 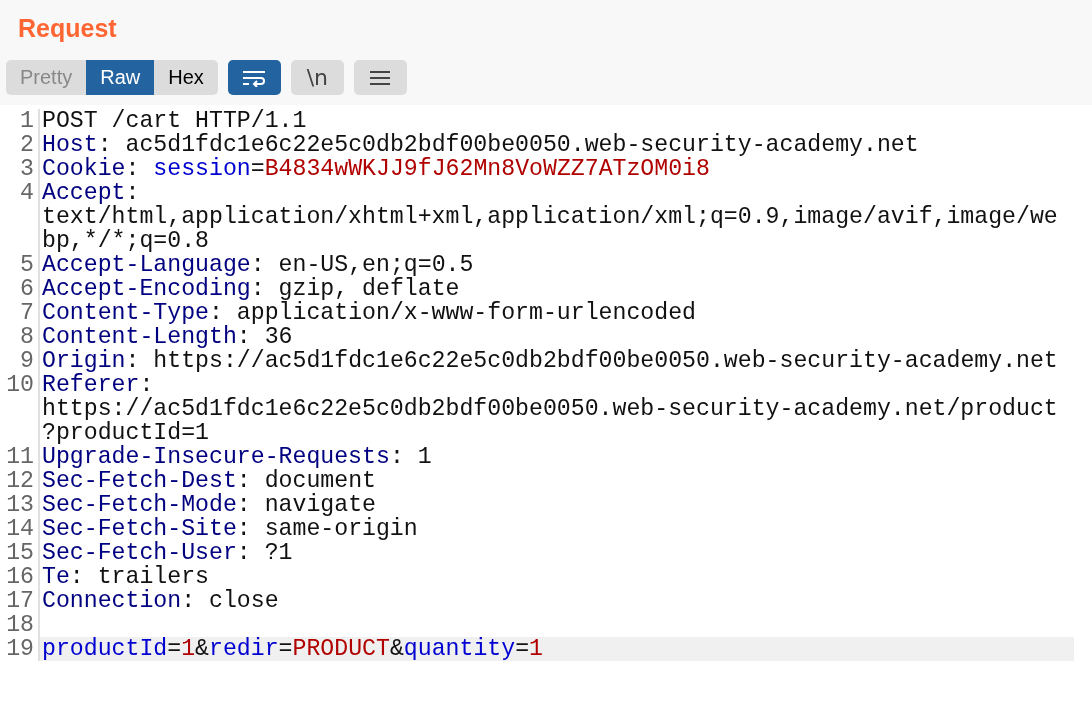 What do you see at coordinates (27, 194) in the screenshot?
I see `line-number: 4` at bounding box center [27, 194].